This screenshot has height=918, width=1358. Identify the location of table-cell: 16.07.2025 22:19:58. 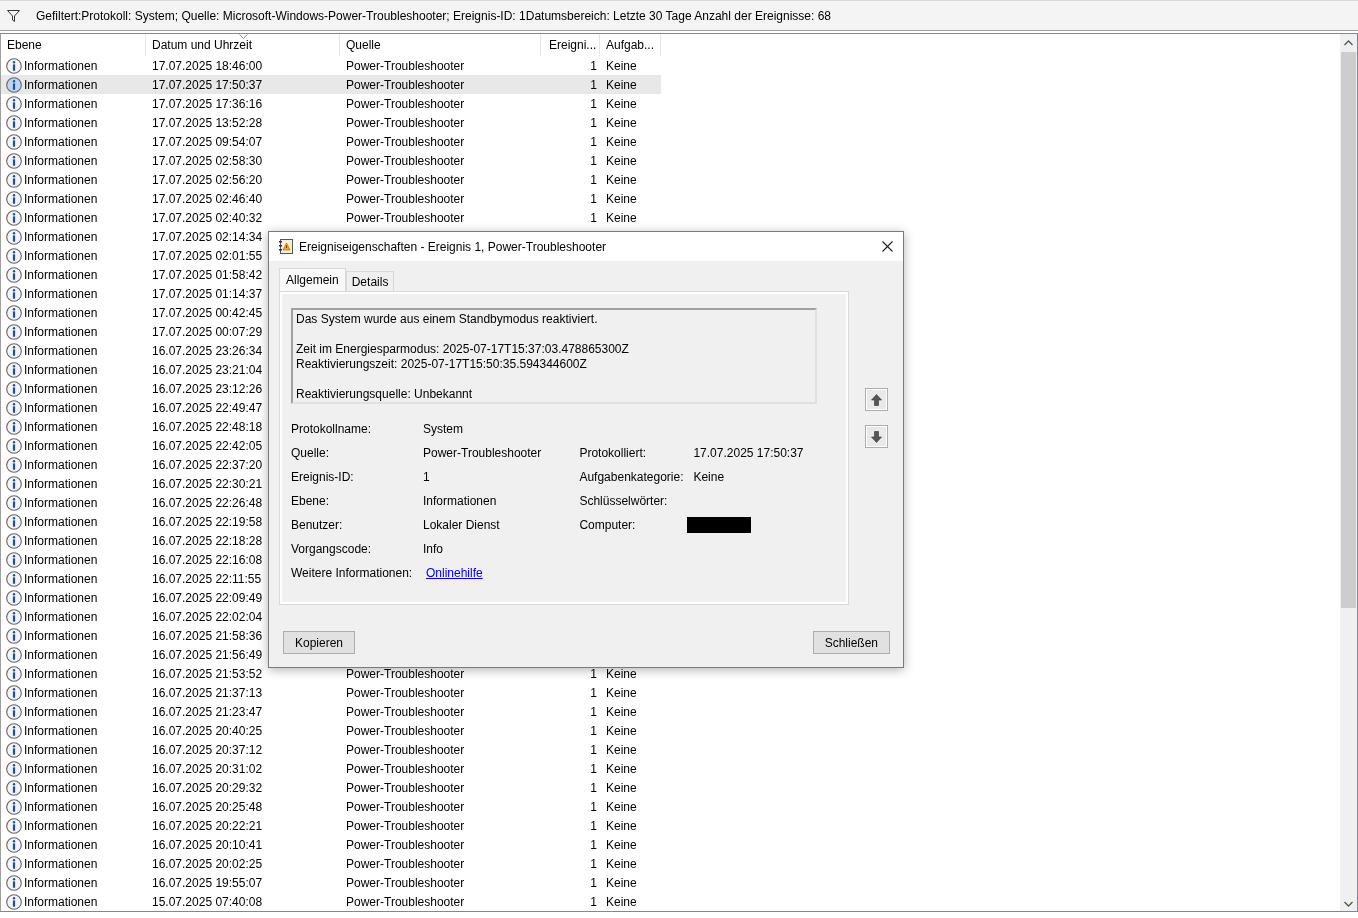
(207, 521).